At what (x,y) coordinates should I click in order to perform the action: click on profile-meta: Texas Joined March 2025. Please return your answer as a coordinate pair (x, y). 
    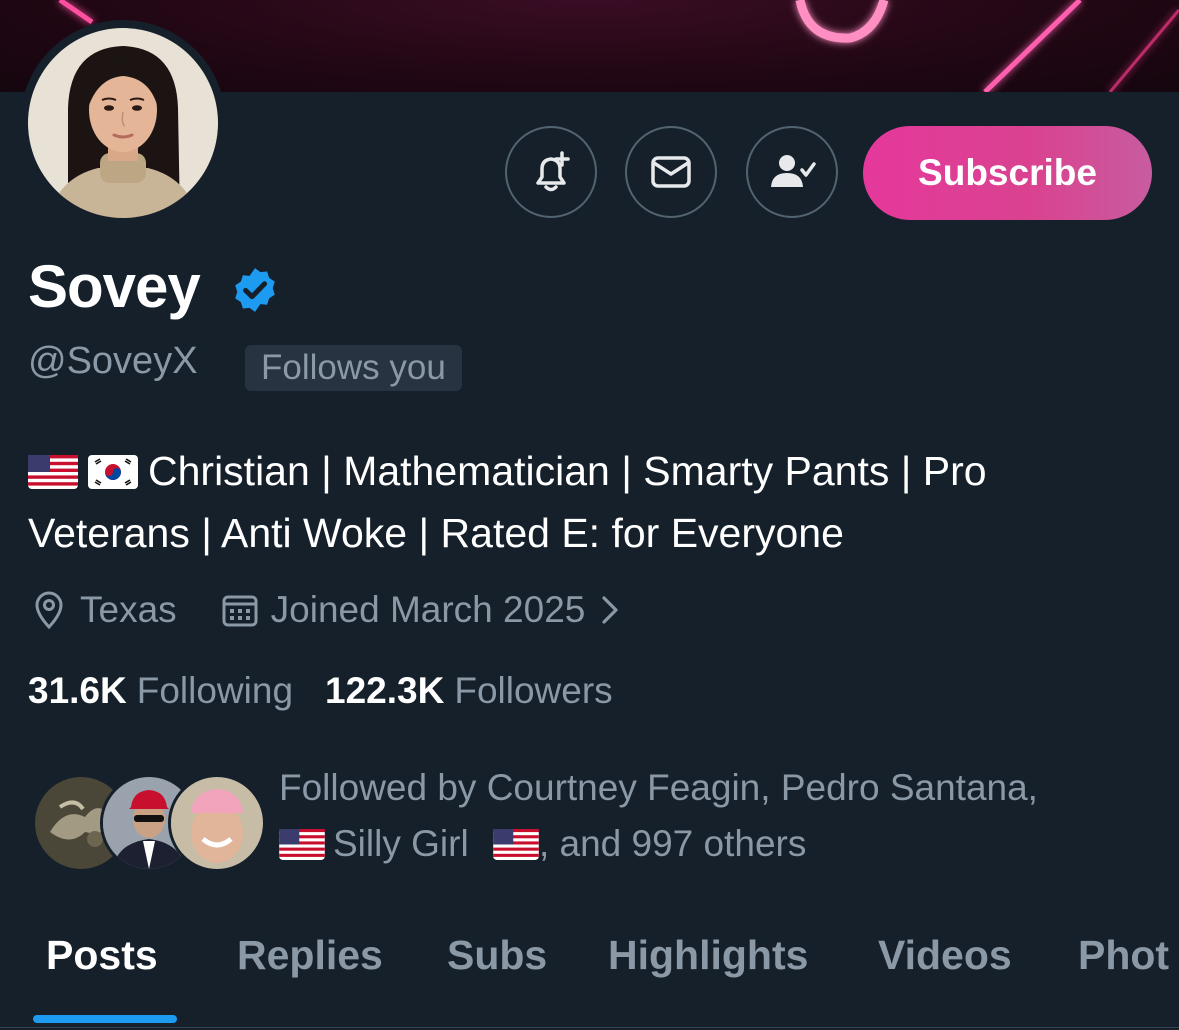
    Looking at the image, I should click on (354, 610).